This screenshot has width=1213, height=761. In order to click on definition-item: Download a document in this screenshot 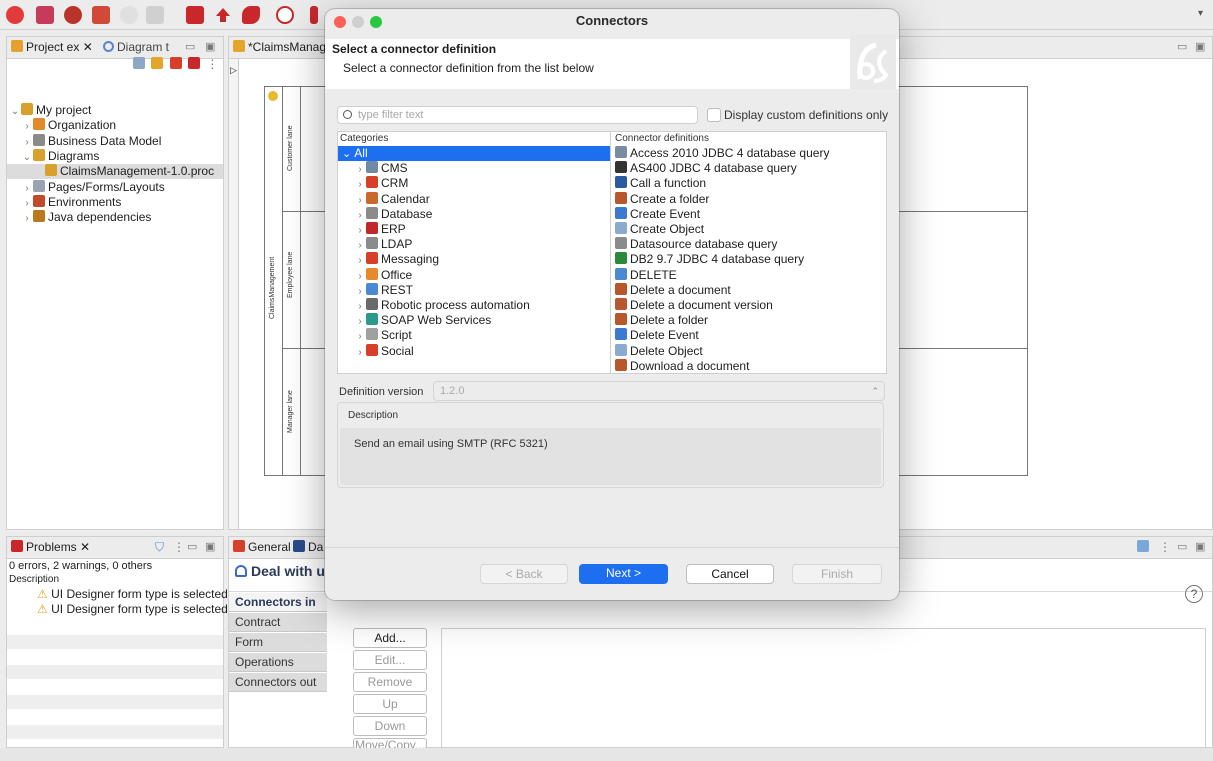, I will do `click(682, 366)`.